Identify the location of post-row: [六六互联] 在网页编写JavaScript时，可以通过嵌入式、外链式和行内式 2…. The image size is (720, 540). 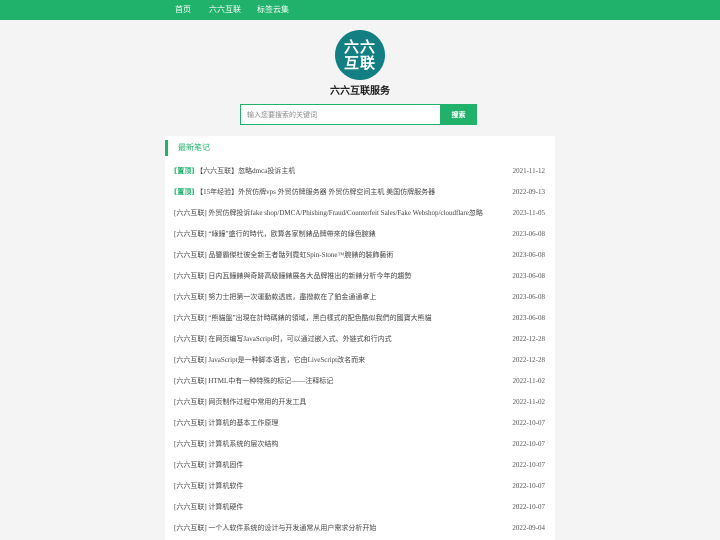
(360, 339).